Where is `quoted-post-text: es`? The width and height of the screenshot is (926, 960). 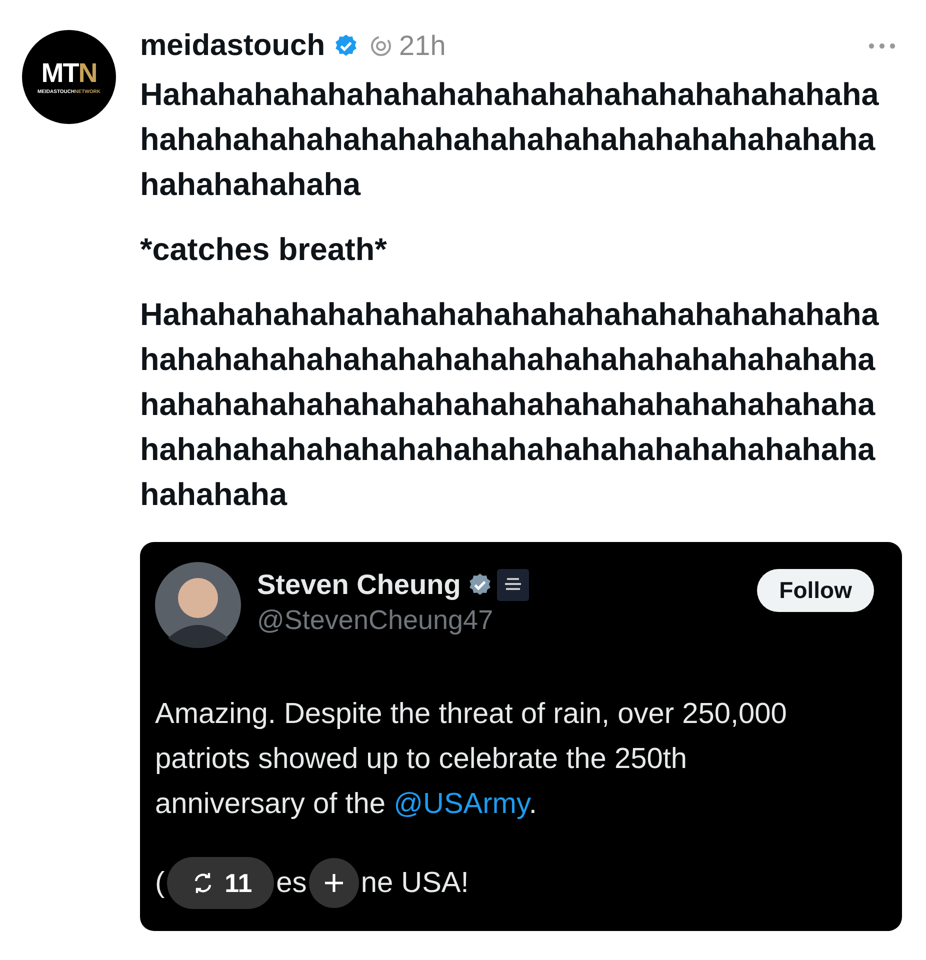
quoted-post-text: es is located at coordinates (291, 883).